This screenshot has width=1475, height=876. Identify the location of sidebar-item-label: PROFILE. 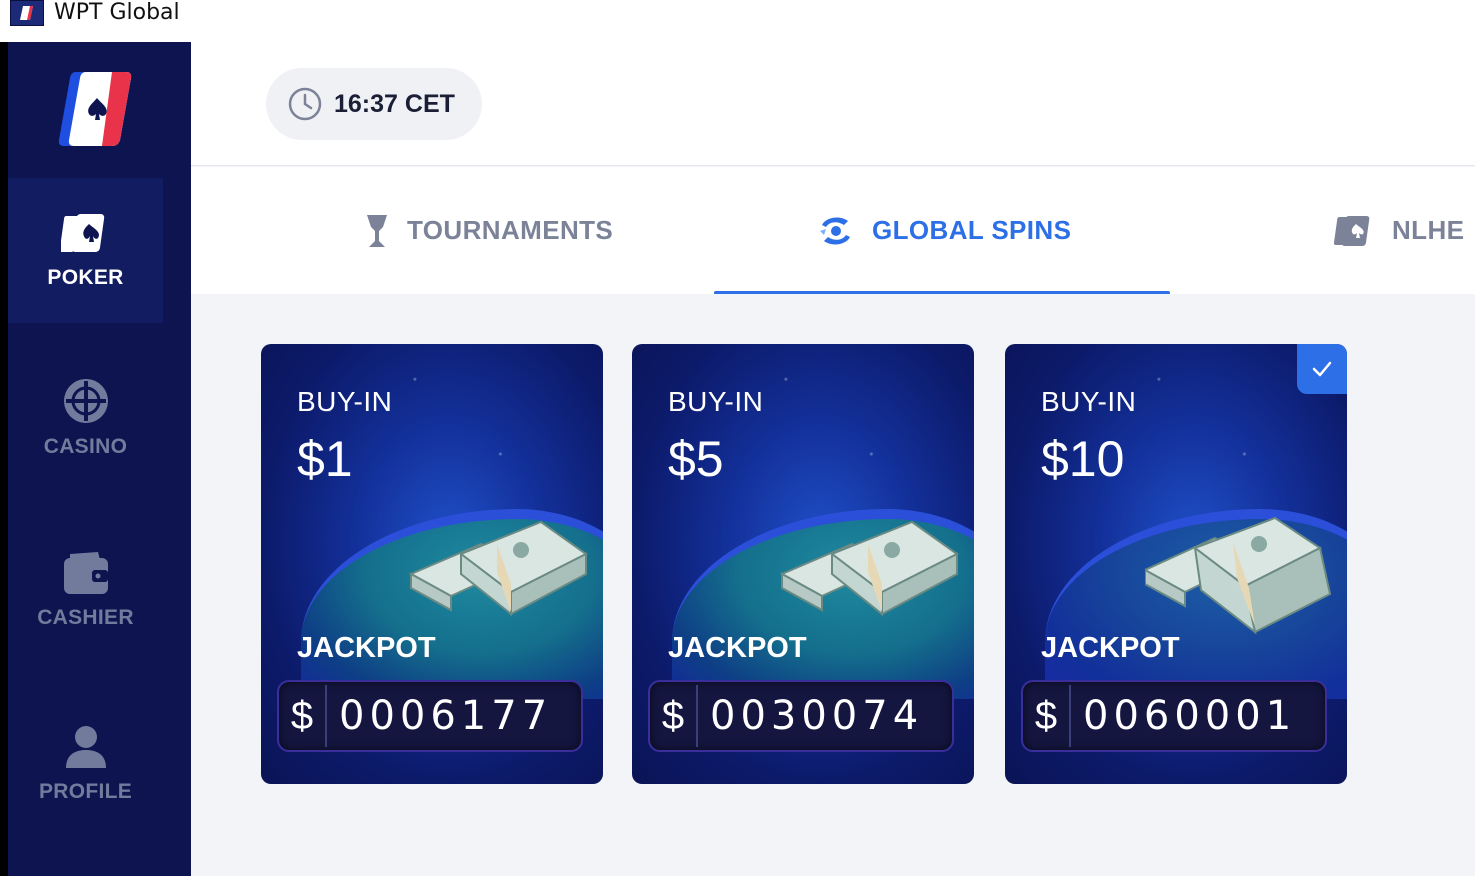
(85, 791).